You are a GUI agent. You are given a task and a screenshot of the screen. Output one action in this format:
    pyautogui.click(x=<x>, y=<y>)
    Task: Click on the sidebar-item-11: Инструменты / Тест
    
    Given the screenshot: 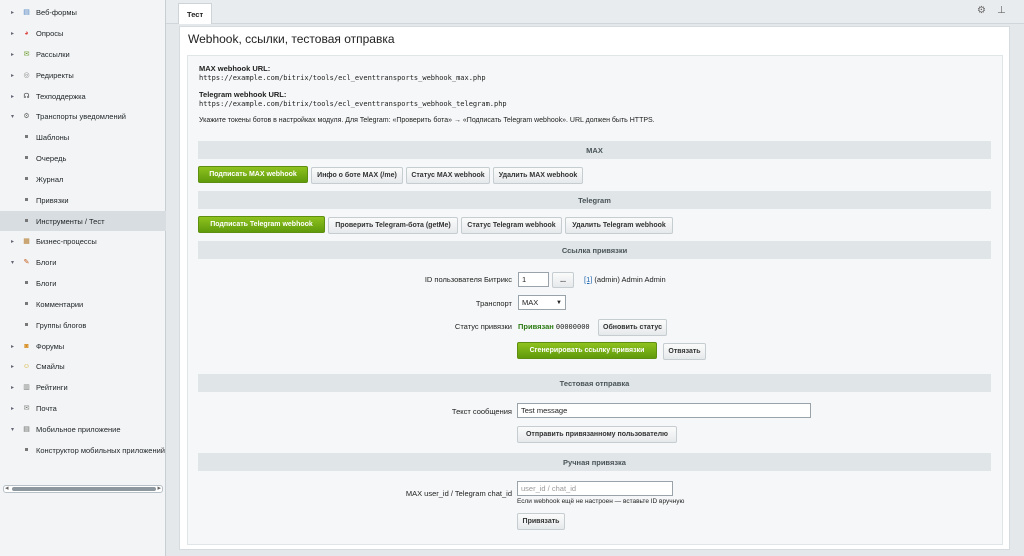 What is the action you would take?
    pyautogui.click(x=83, y=221)
    